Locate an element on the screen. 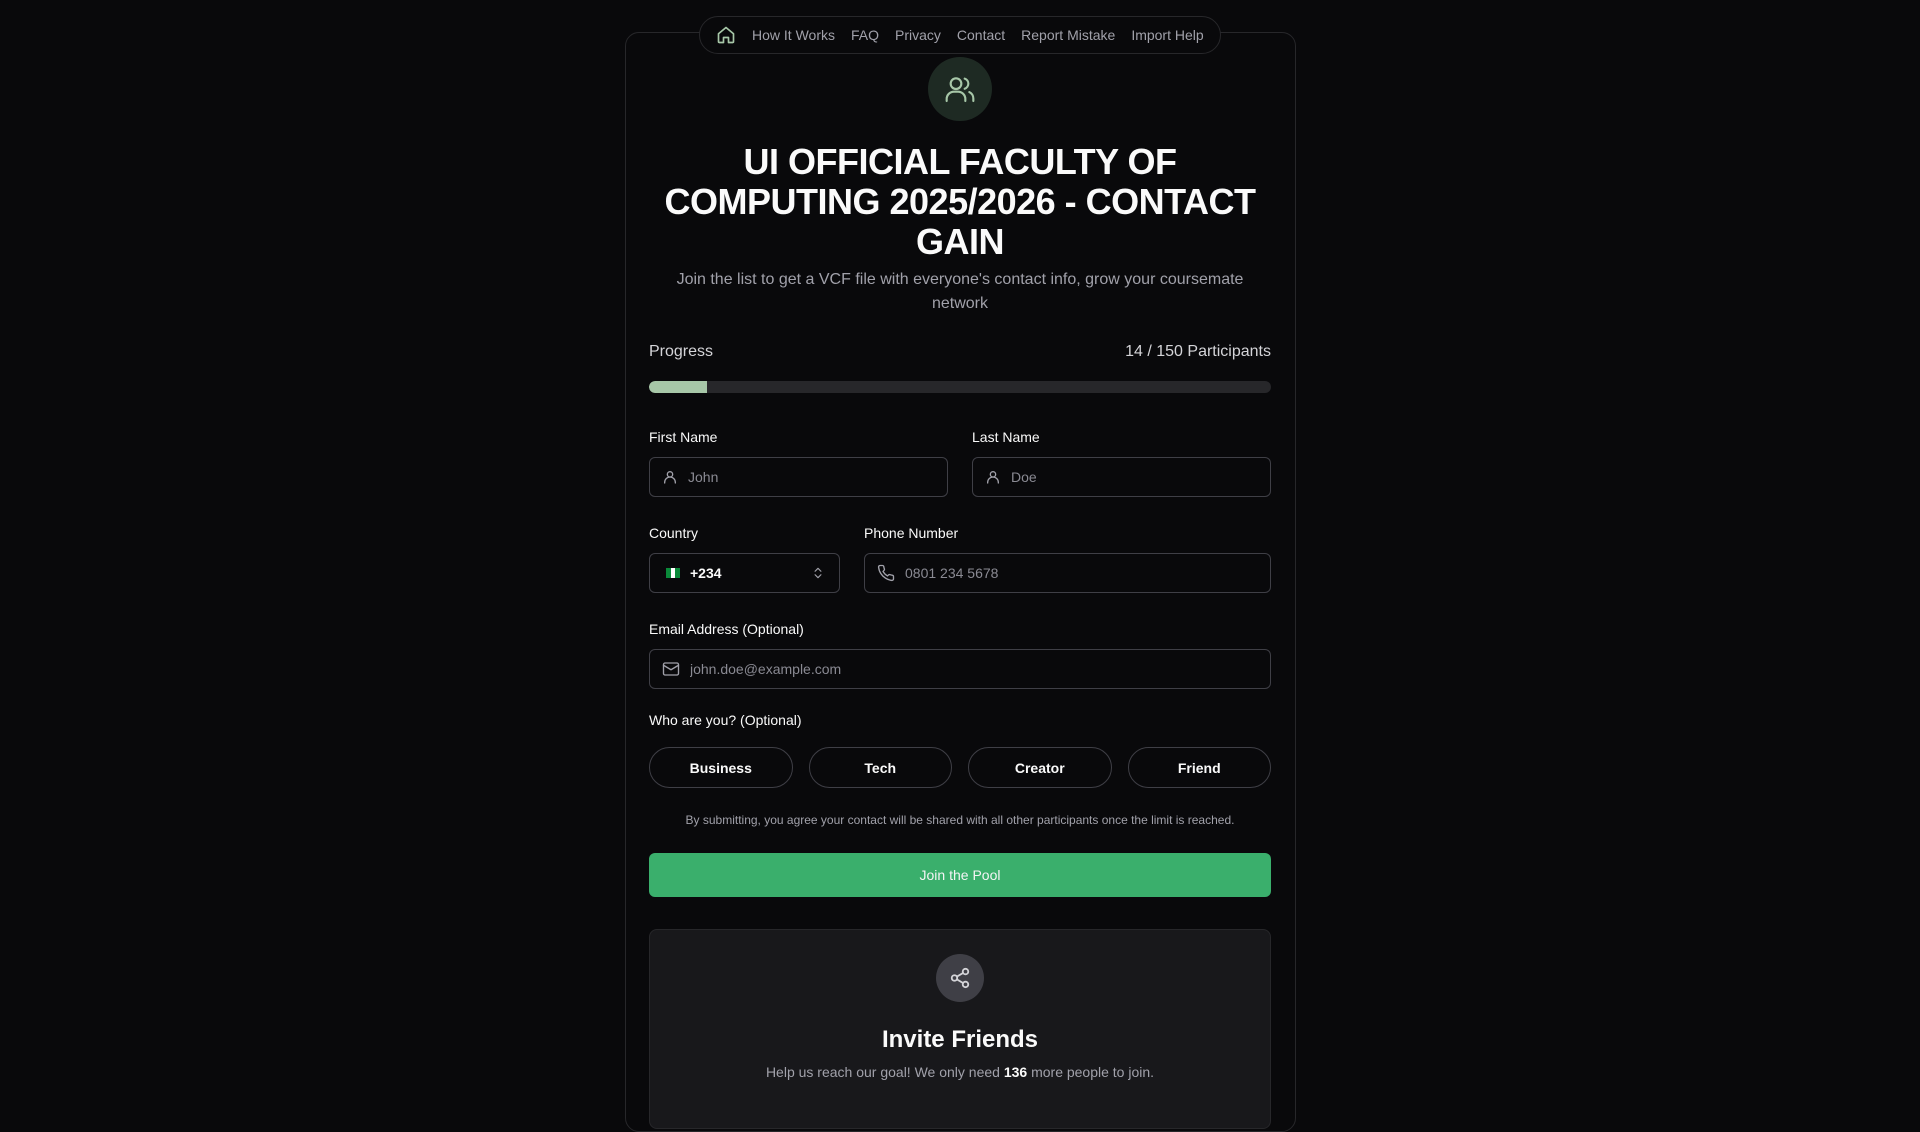 The image size is (1920, 1132). nav-report-mistake: Report Mistake is located at coordinates (1068, 35).